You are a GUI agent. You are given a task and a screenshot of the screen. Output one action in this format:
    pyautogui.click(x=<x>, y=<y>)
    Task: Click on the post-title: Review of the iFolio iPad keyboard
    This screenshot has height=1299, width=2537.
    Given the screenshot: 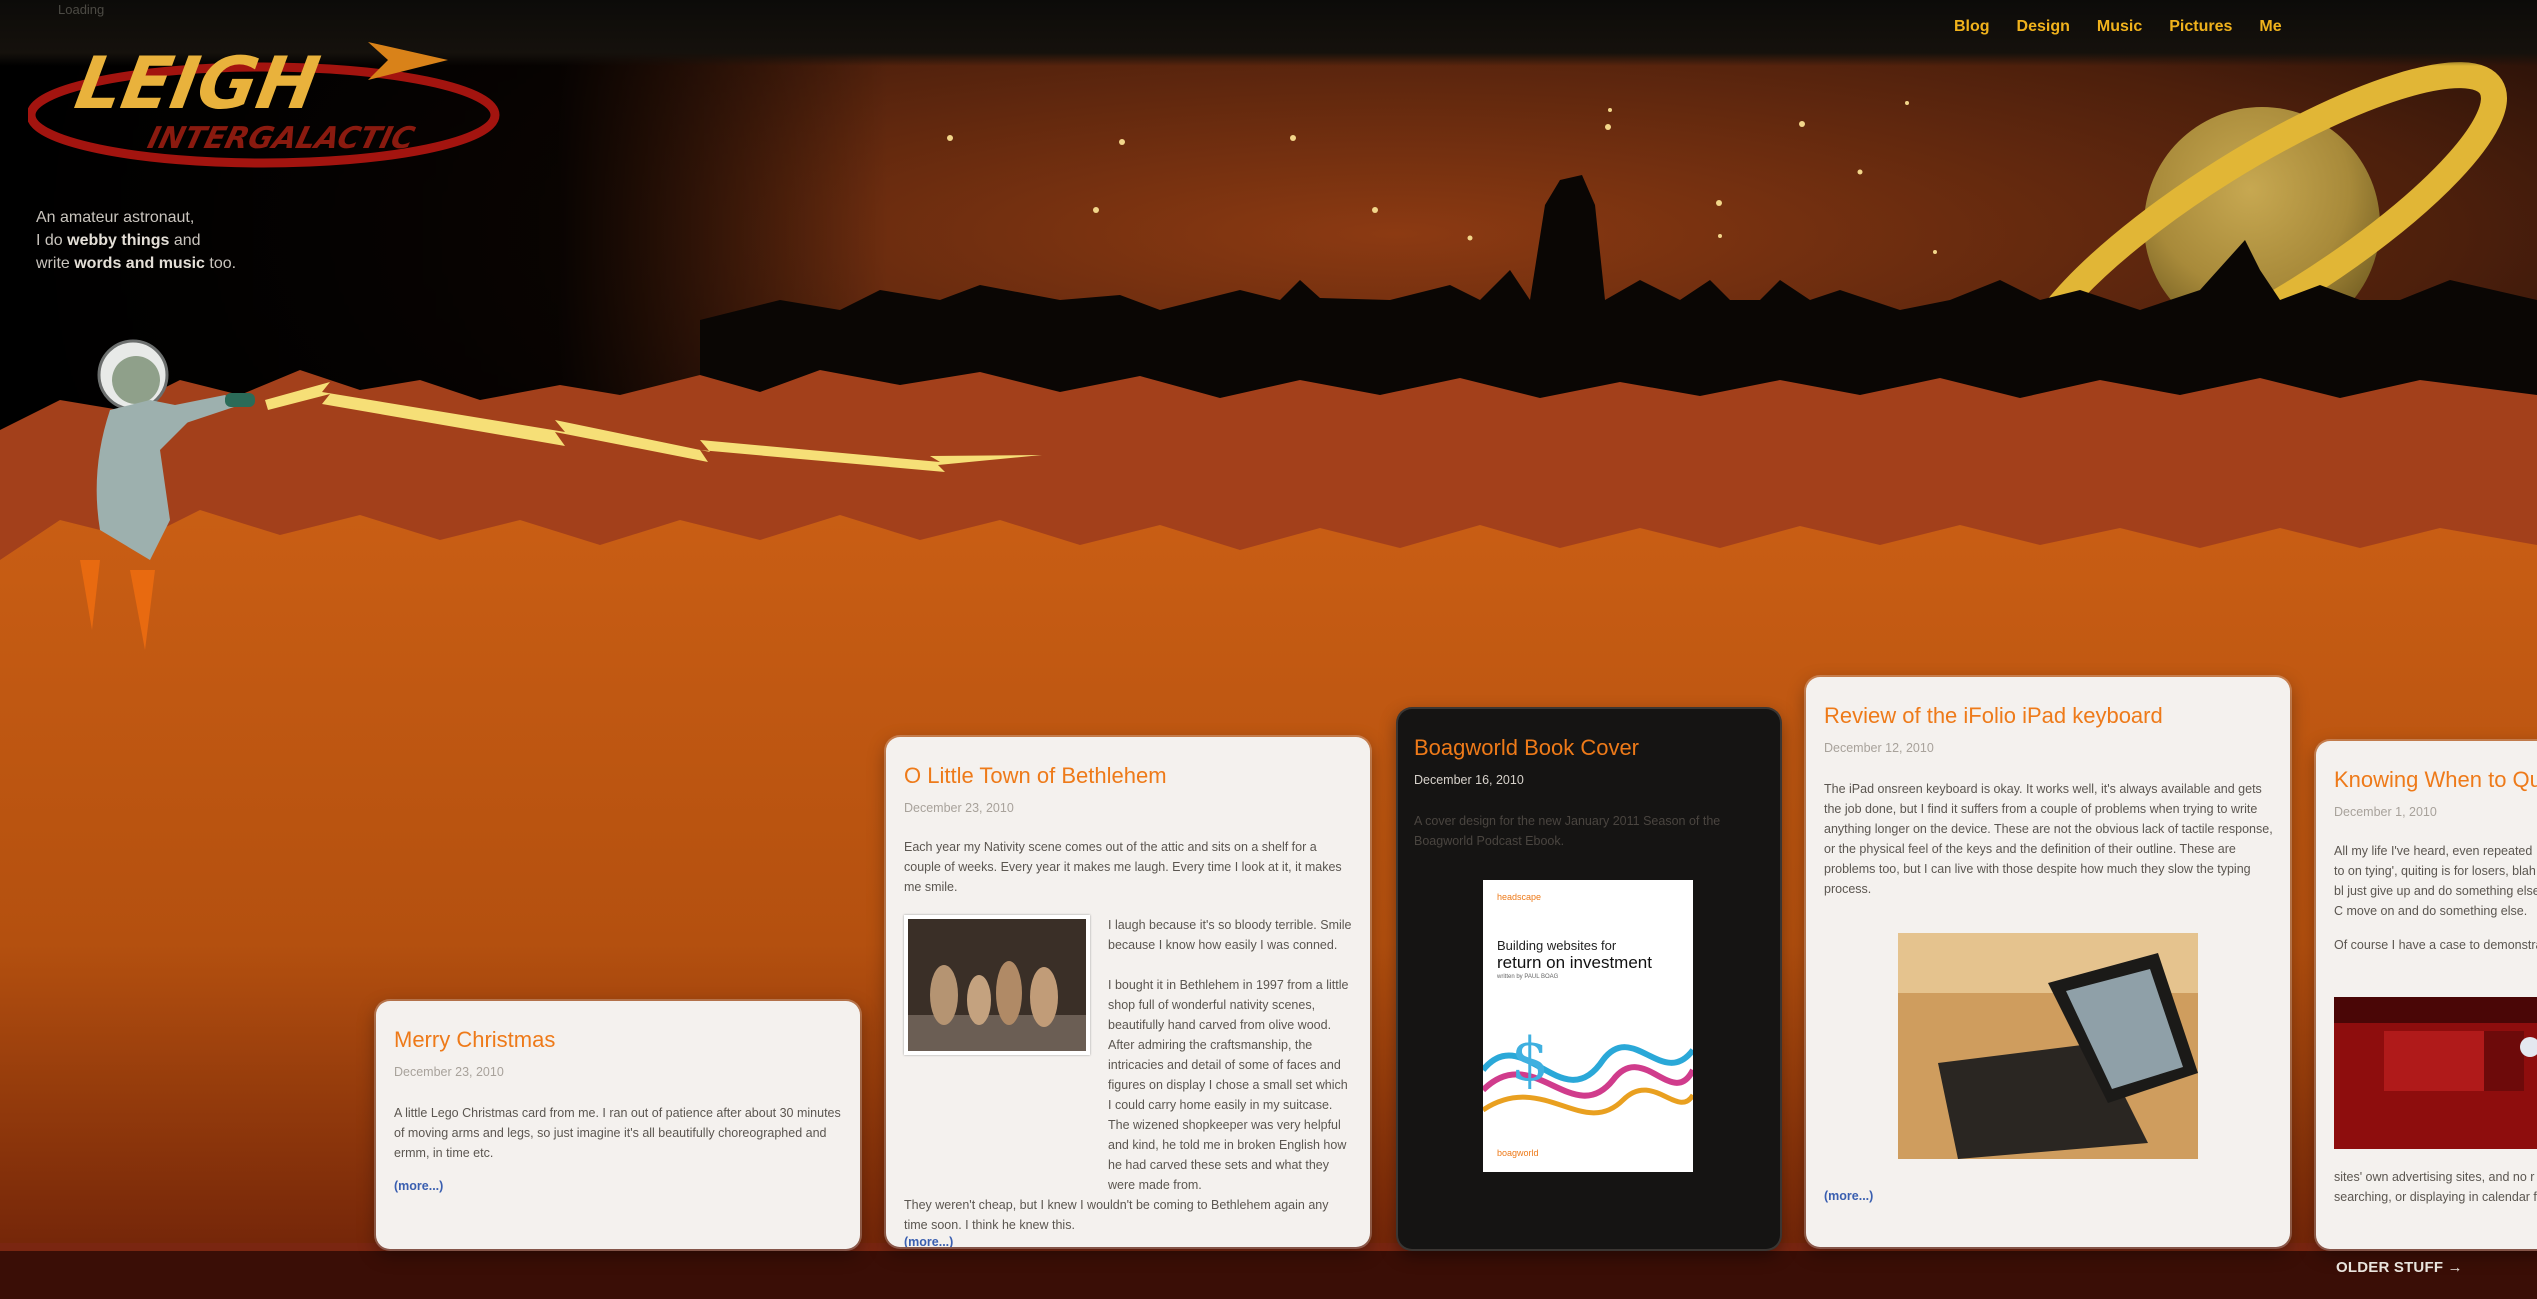 What is the action you would take?
    pyautogui.click(x=2049, y=716)
    